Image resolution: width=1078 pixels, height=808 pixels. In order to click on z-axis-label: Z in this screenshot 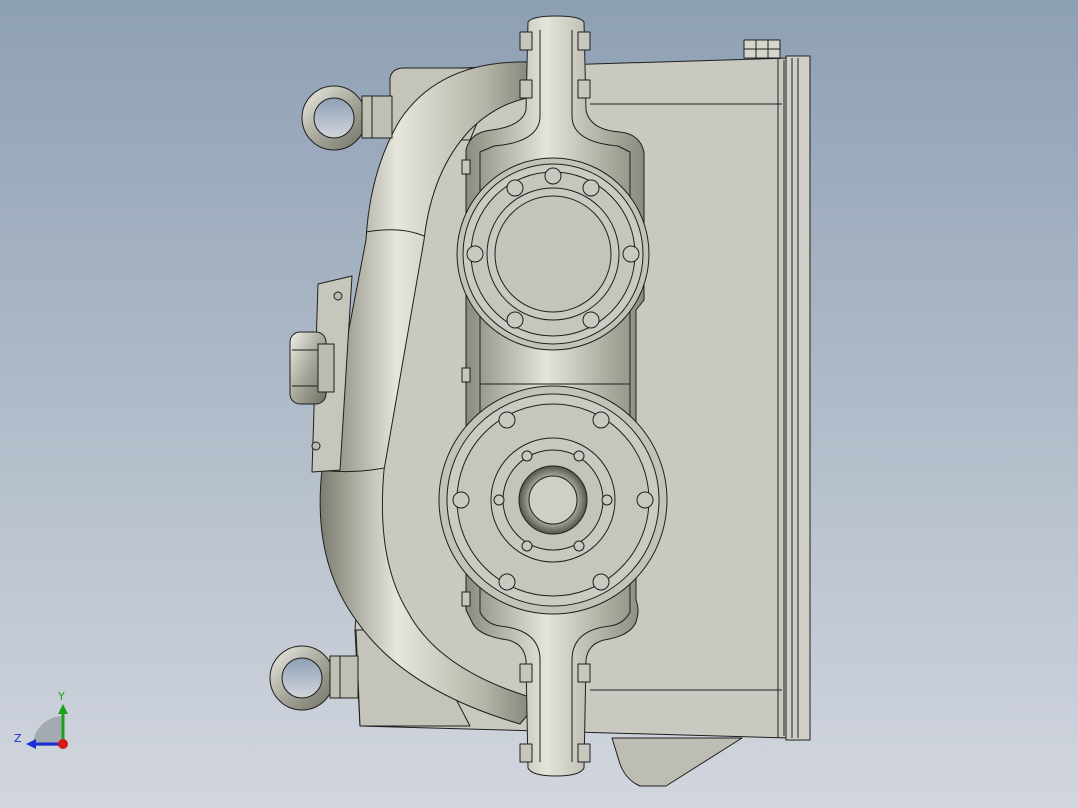, I will do `click(18, 738)`.